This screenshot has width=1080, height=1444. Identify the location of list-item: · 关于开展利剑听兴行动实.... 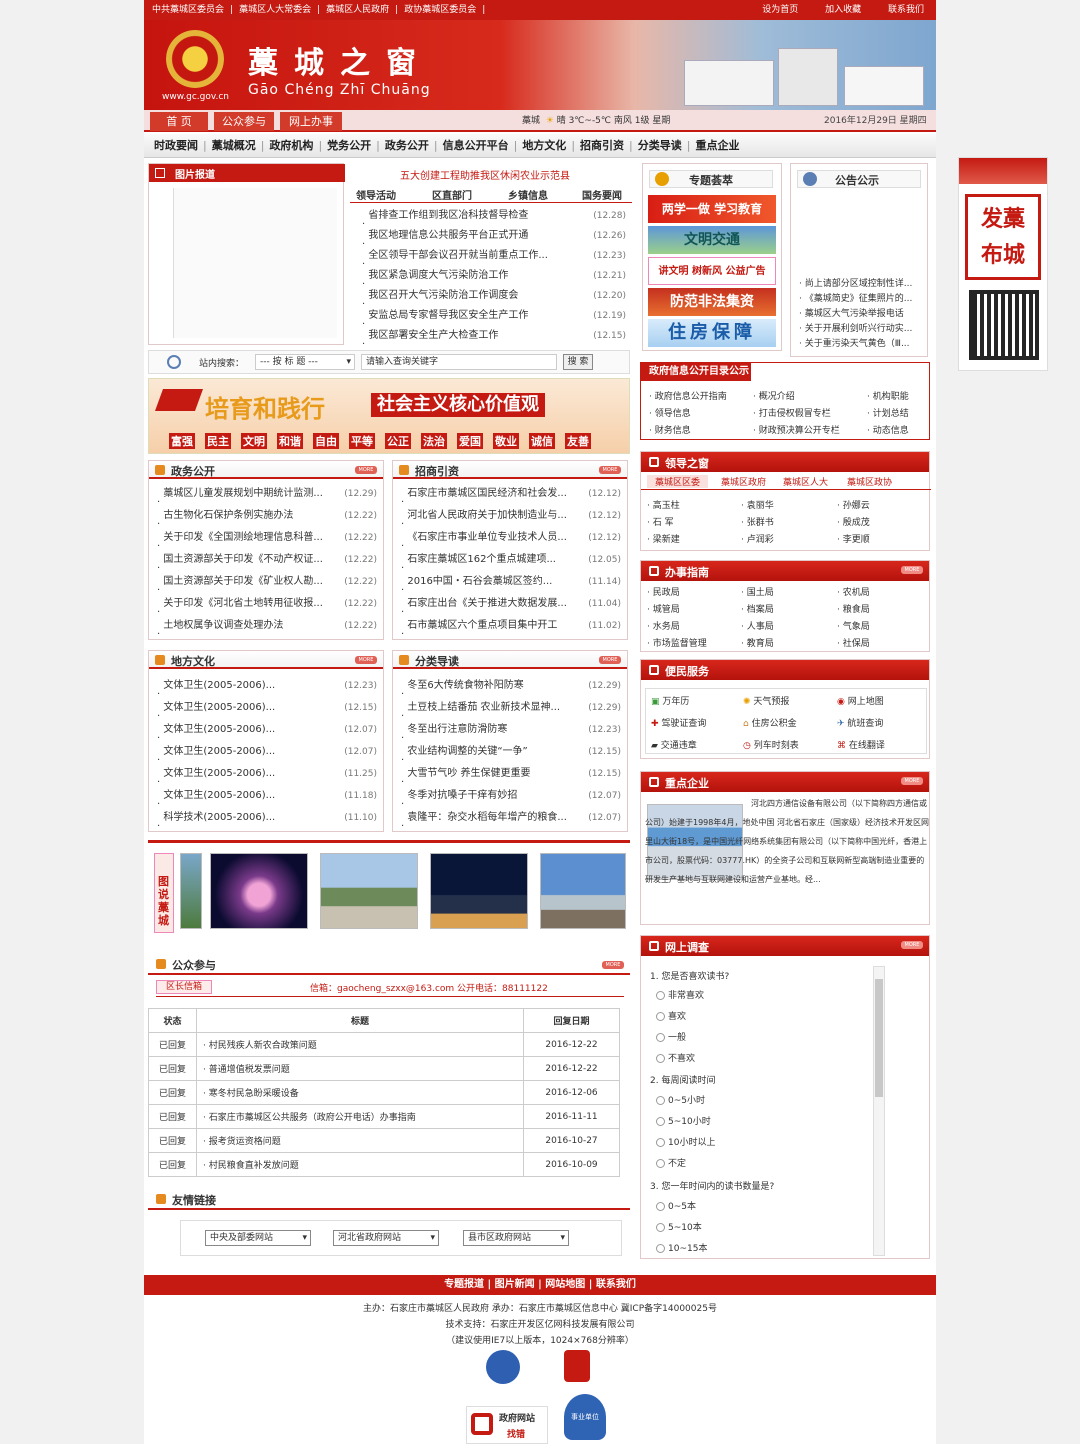
(855, 327).